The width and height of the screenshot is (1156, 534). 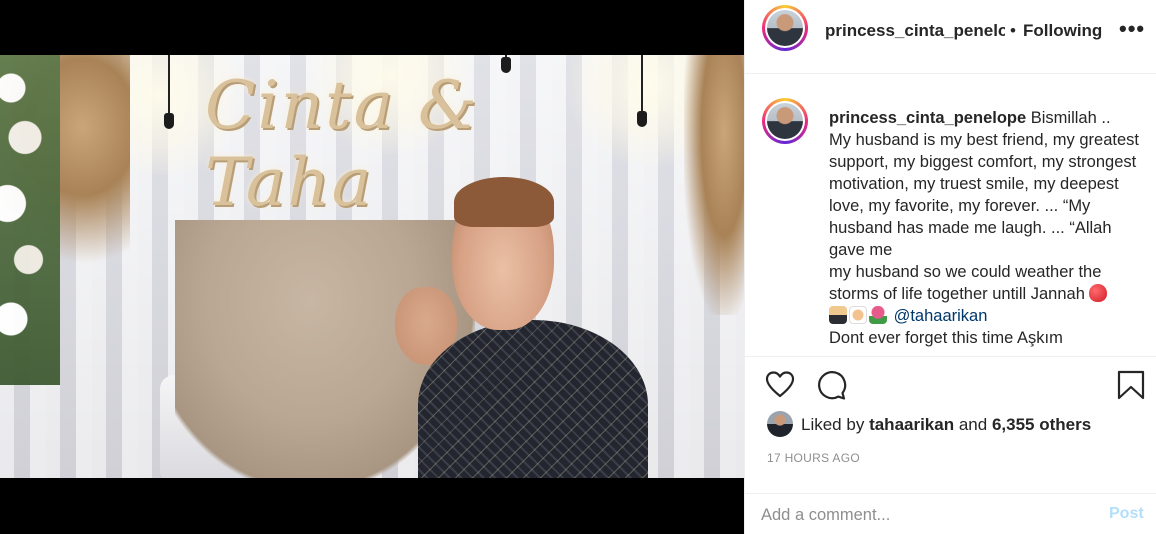 What do you see at coordinates (838, 315) in the screenshot?
I see `groom-emoji-icon` at bounding box center [838, 315].